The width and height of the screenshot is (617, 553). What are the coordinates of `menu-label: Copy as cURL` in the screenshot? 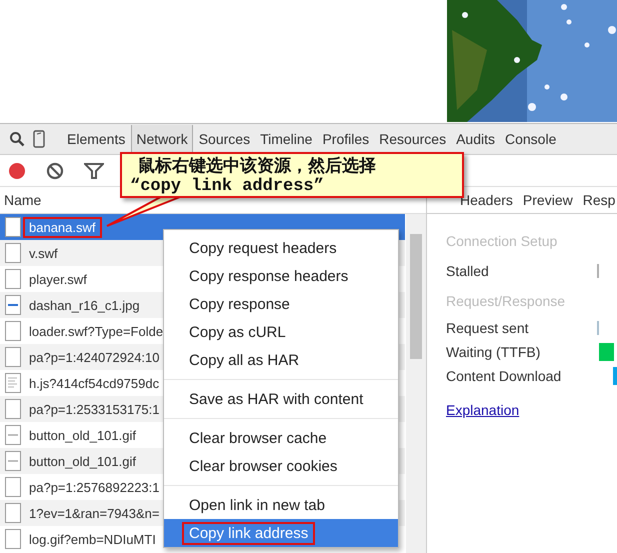 It's located at (237, 332).